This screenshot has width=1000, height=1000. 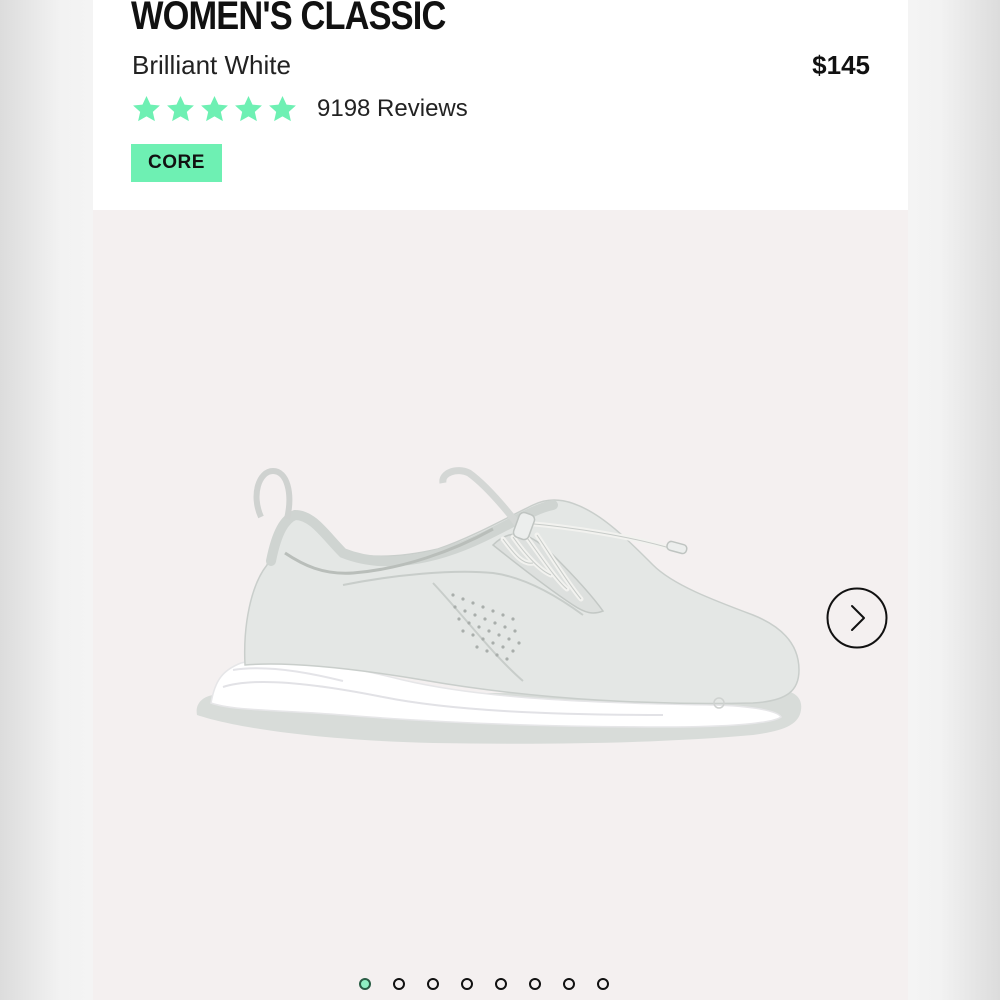 What do you see at coordinates (841, 65) in the screenshot?
I see `product-price: $145` at bounding box center [841, 65].